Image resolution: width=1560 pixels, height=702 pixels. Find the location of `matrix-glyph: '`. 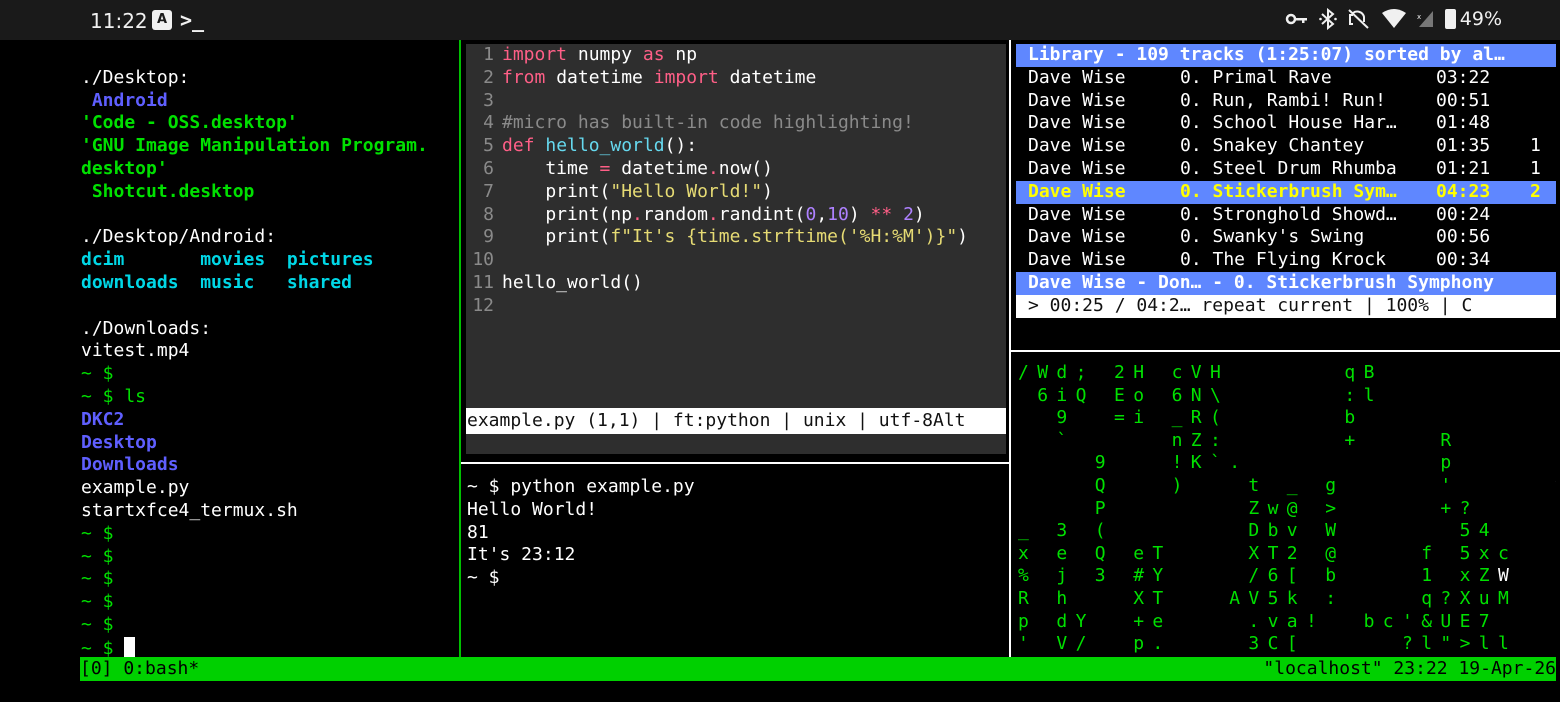

matrix-glyph: ' is located at coordinates (1446, 485).